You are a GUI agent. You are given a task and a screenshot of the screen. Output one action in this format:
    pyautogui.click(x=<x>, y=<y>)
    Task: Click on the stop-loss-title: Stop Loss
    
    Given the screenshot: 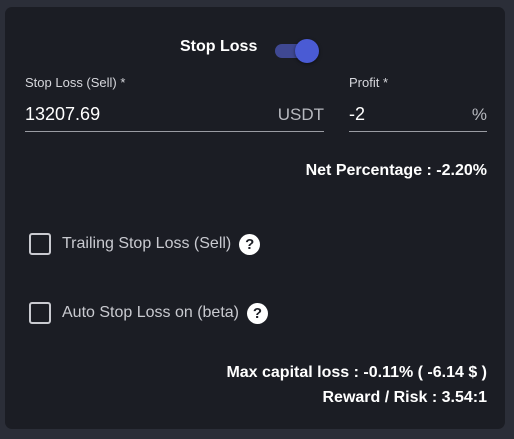 What is the action you would take?
    pyautogui.click(x=219, y=46)
    